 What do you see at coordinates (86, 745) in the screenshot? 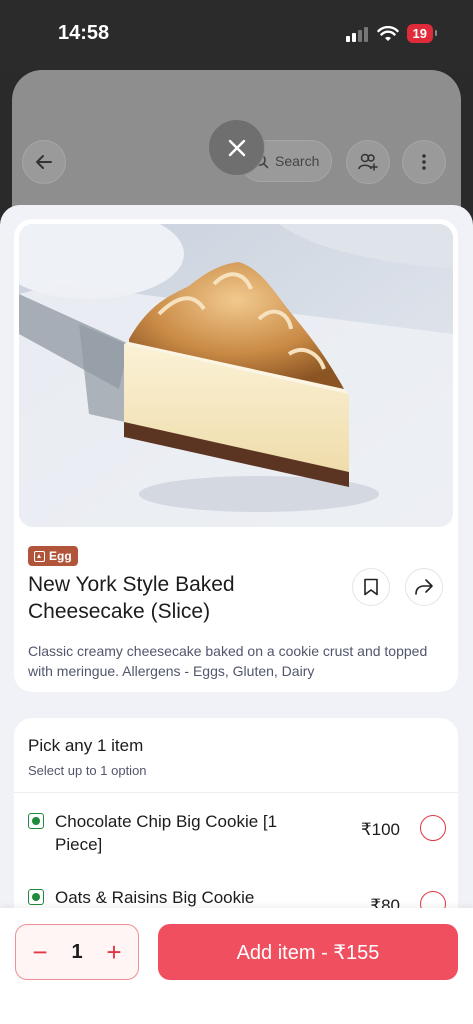
I see `options-title: Pick any 1 item` at bounding box center [86, 745].